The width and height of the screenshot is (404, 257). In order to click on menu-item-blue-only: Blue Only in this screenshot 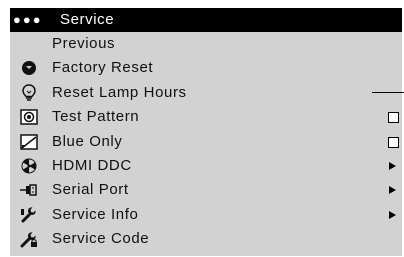, I will do `click(206, 142)`.